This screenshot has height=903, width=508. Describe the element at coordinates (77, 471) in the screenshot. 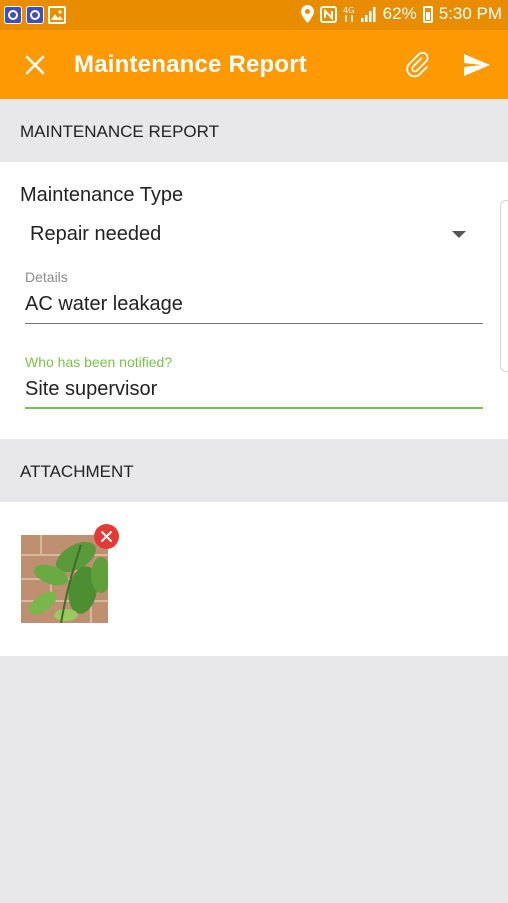

I see `section-title: ATTACHMENT` at that location.